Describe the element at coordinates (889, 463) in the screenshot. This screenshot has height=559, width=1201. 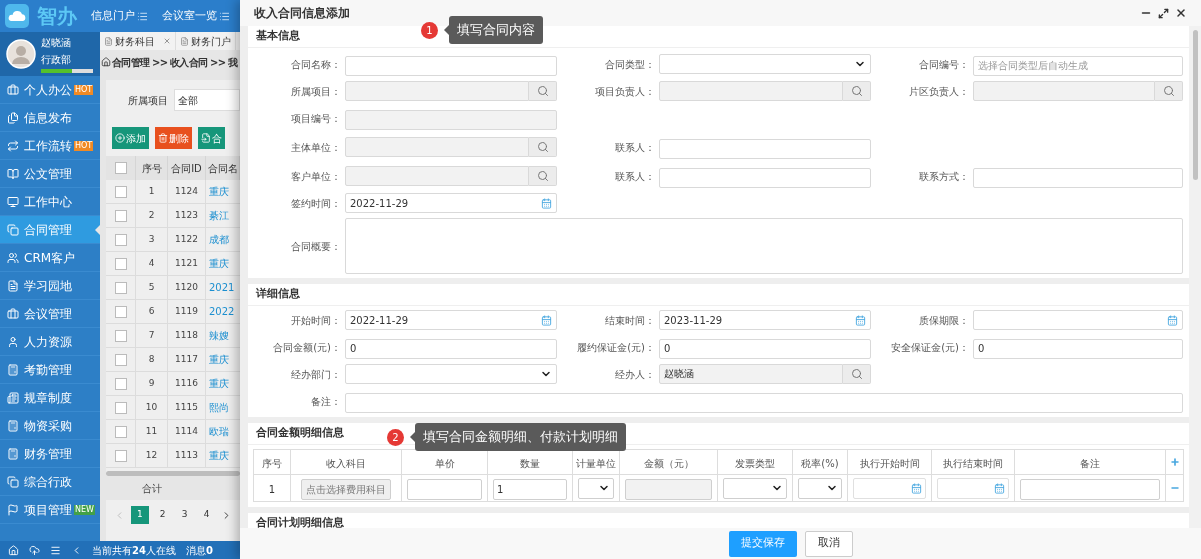
I see `column-header: 执行开始时间` at that location.